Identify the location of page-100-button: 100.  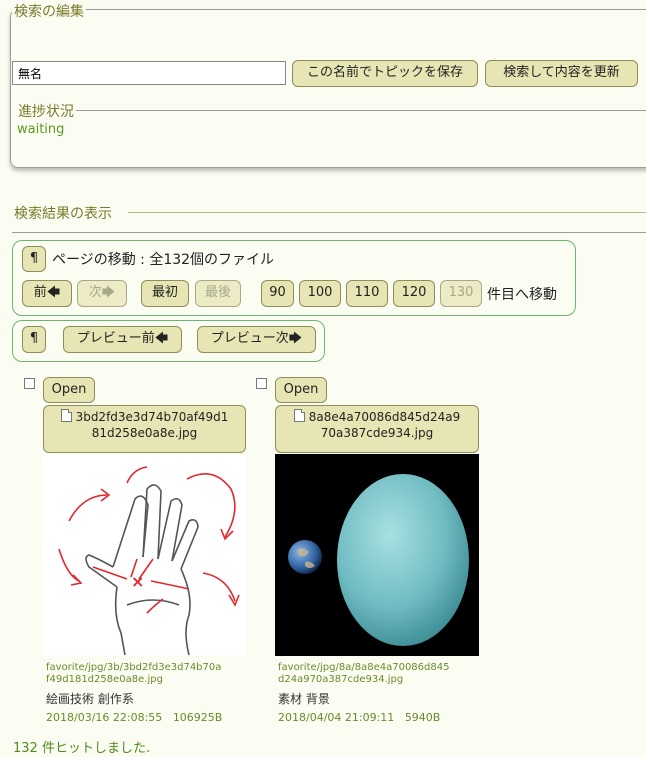
(320, 293).